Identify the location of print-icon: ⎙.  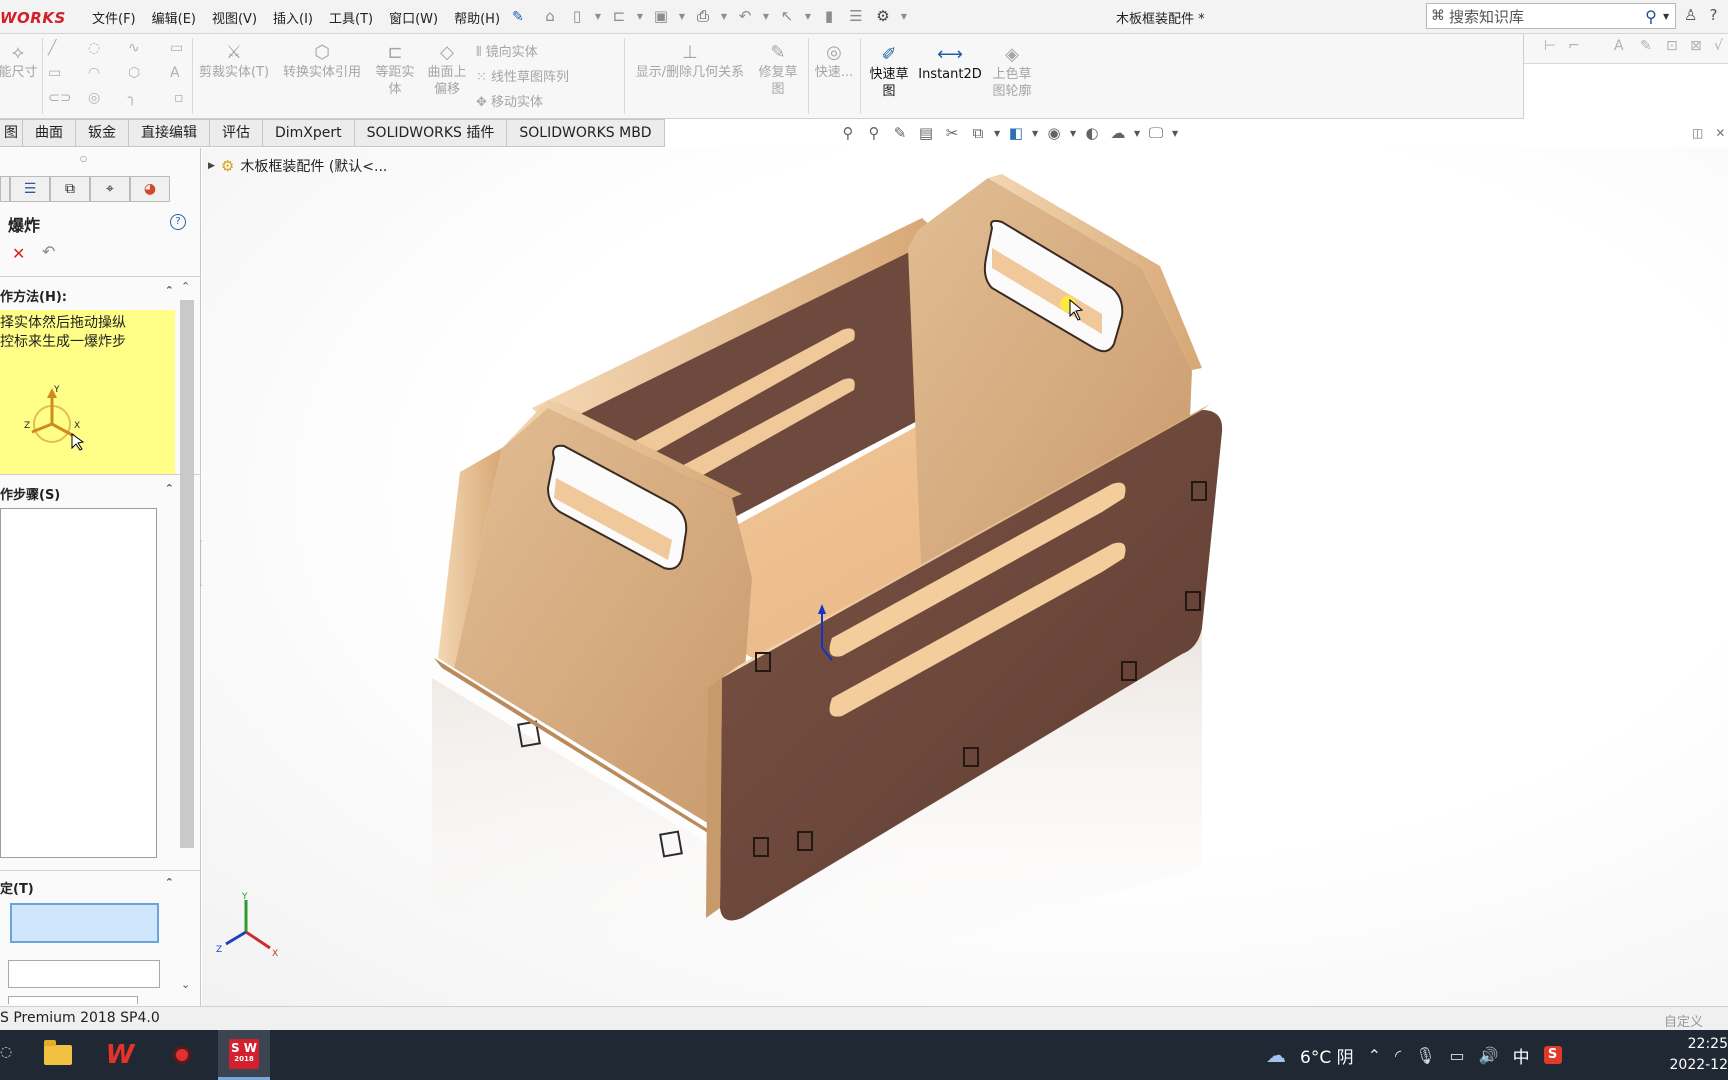
(703, 16).